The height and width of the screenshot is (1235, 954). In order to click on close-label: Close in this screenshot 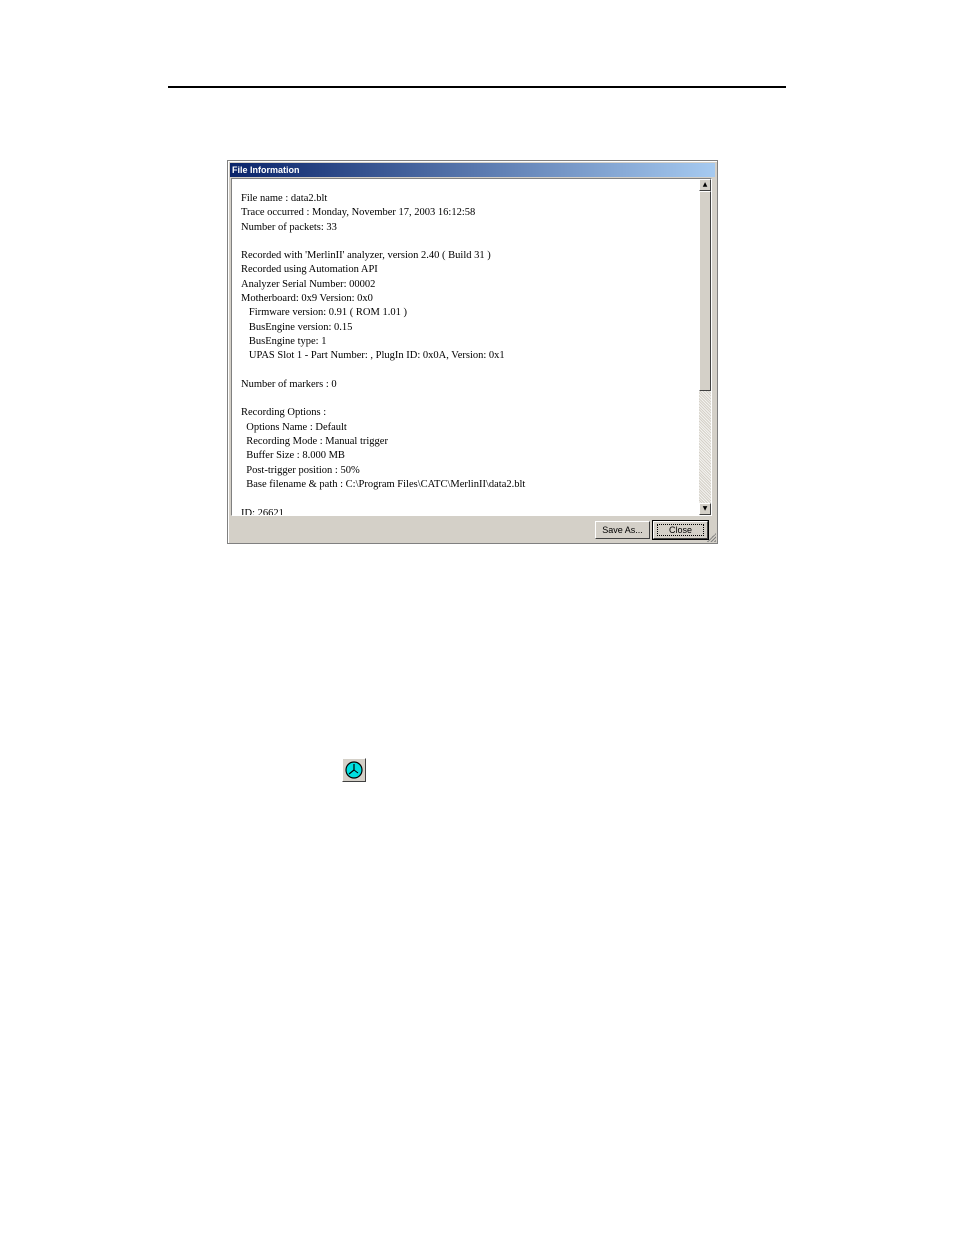, I will do `click(680, 530)`.